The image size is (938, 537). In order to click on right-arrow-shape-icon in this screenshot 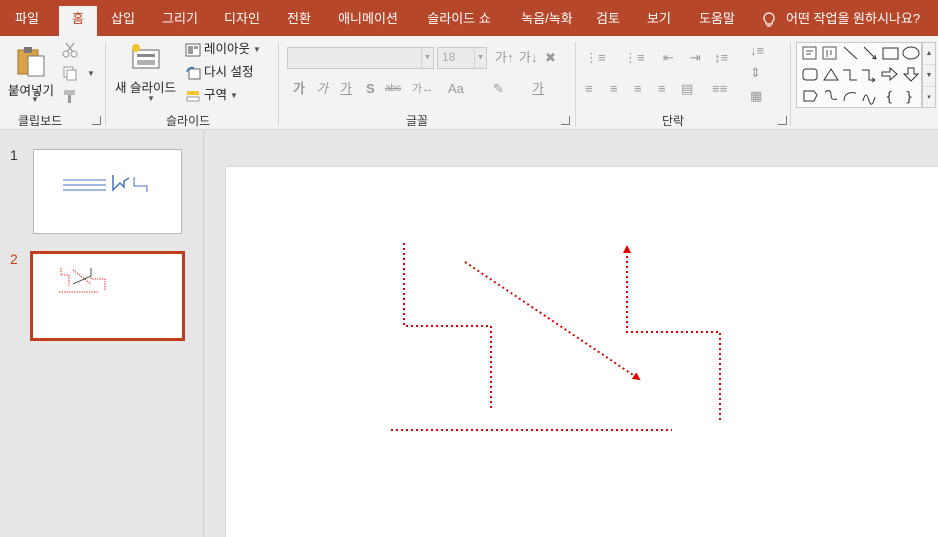, I will do `click(889, 74)`.